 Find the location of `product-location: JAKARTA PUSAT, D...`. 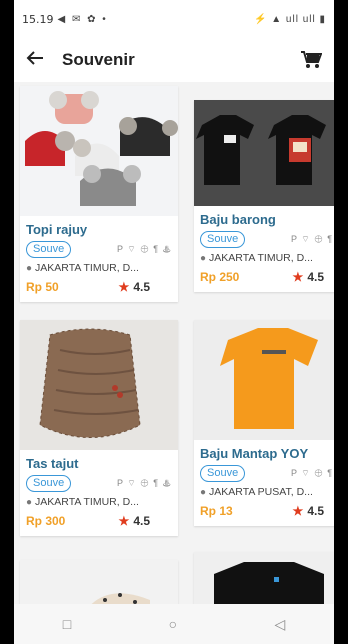

product-location: JAKARTA PUSAT, D... is located at coordinates (261, 492).